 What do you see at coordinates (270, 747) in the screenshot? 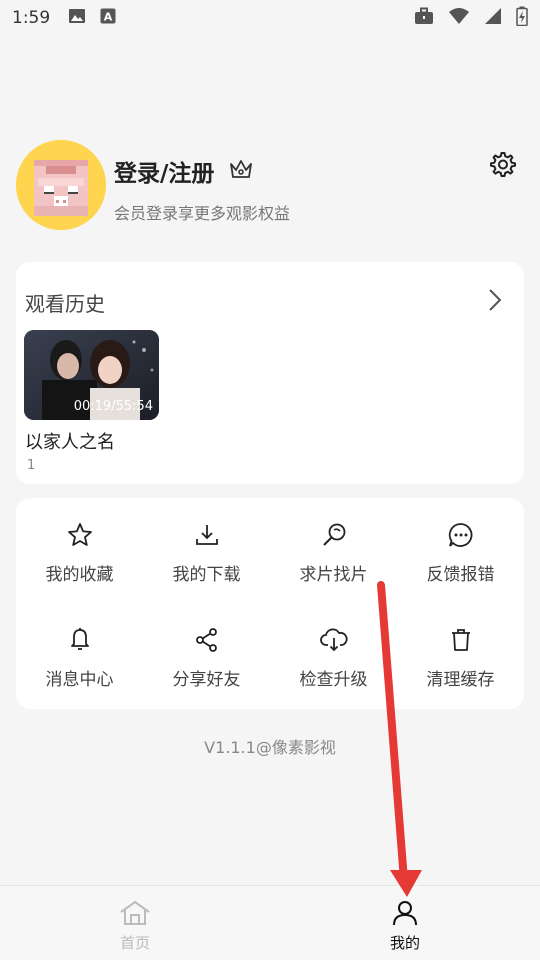
I see `version-text: V1.1.1@像素影视` at bounding box center [270, 747].